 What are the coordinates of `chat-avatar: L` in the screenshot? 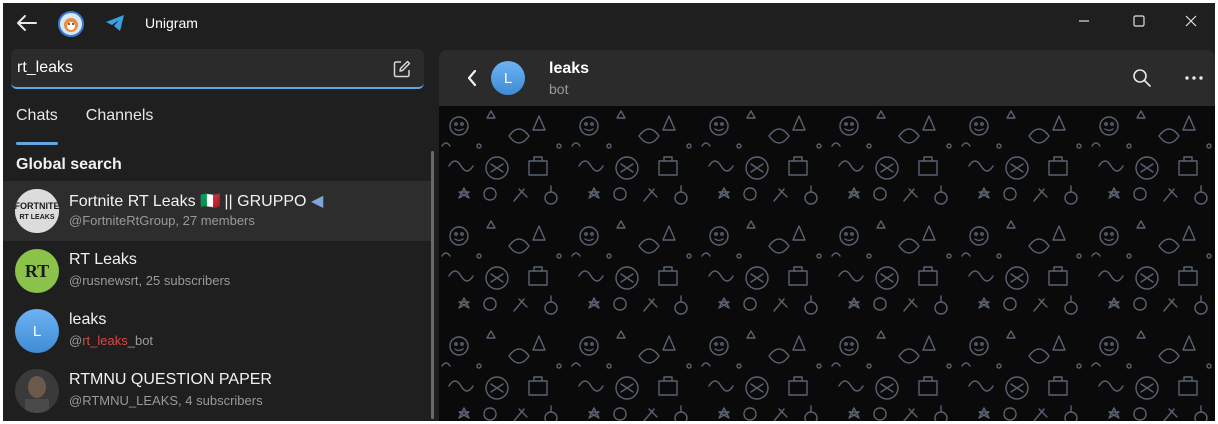 It's located at (508, 78).